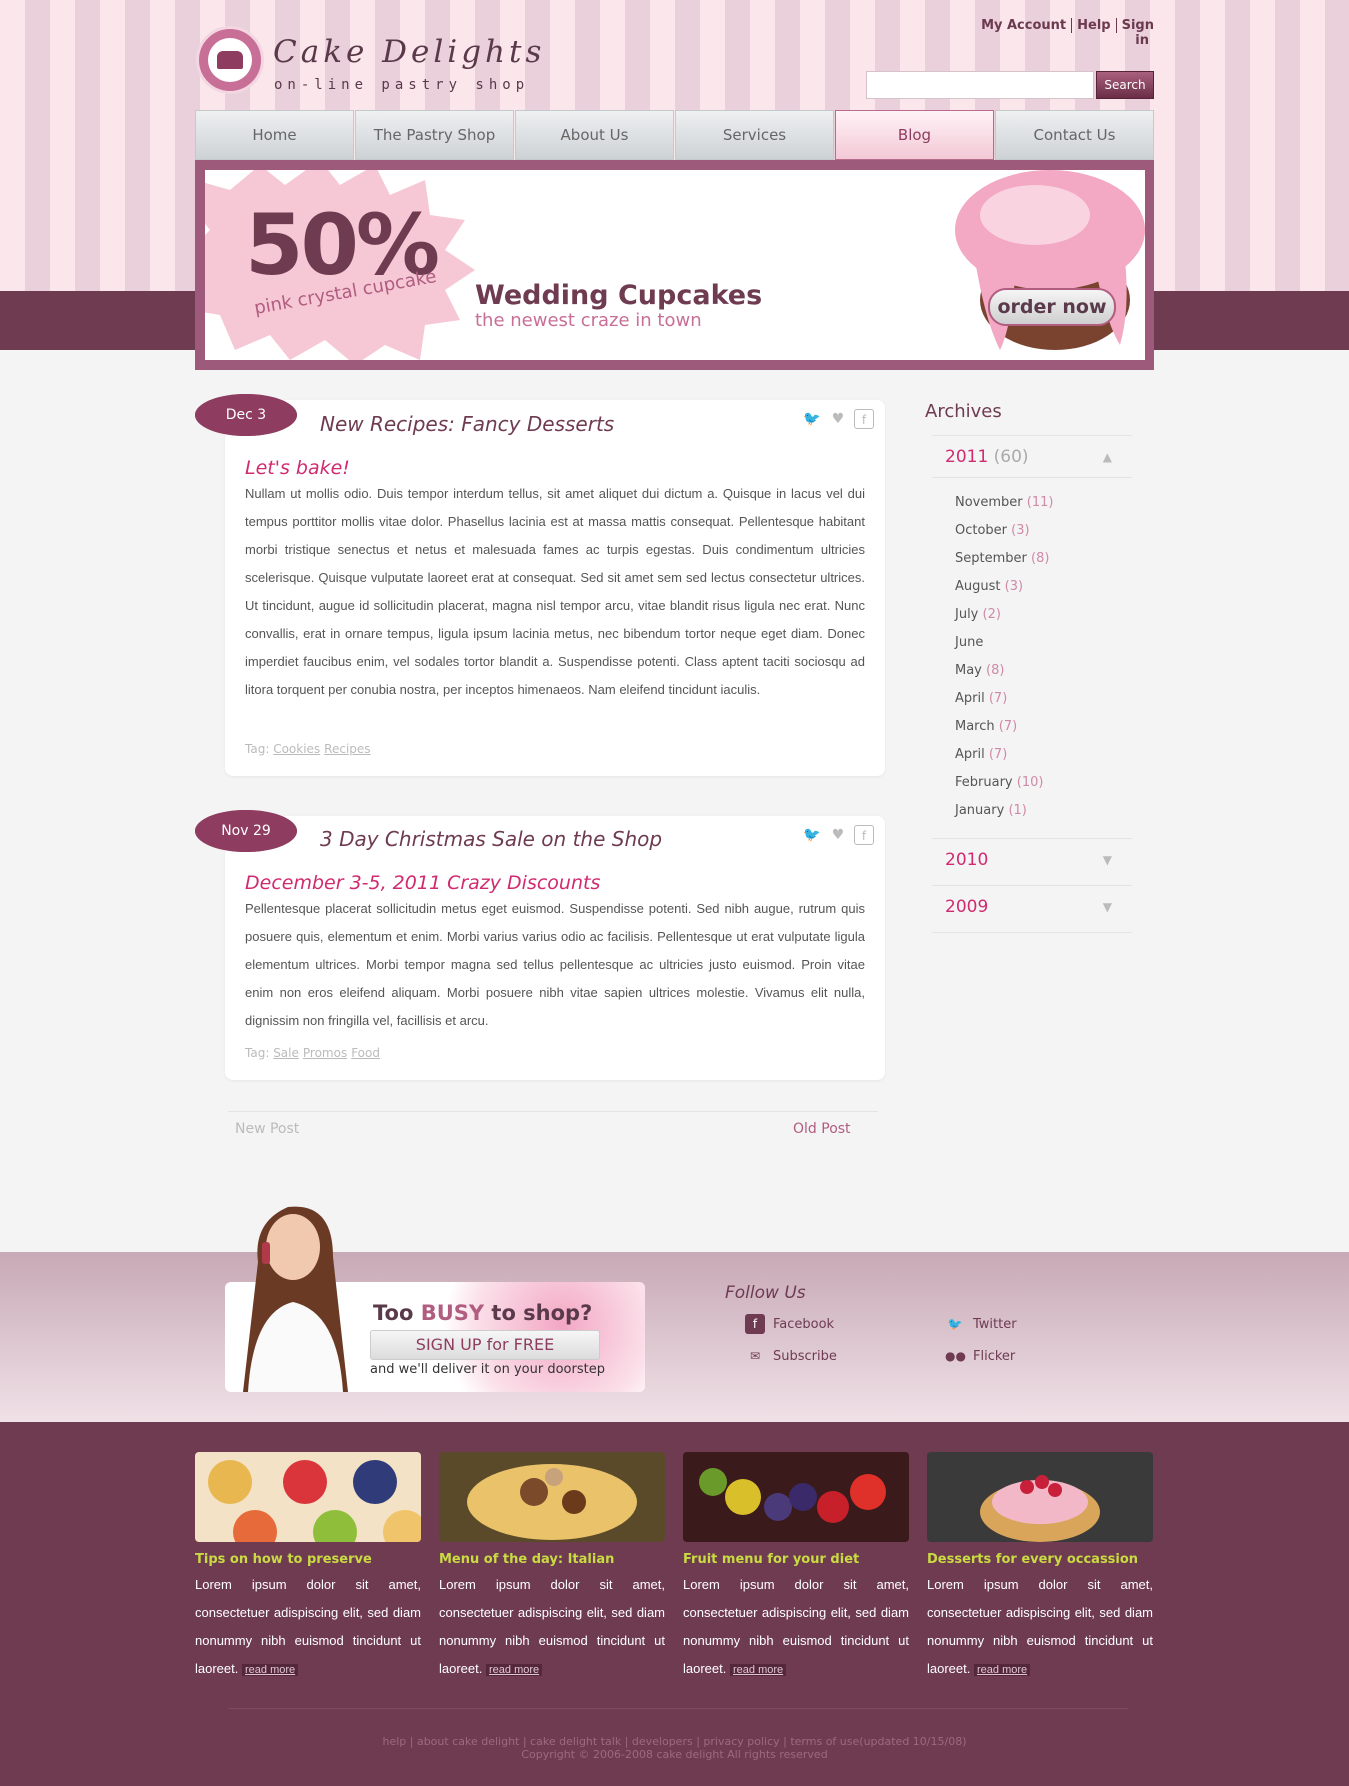 The width and height of the screenshot is (1349, 1786). I want to click on nav-blog: Blog, so click(914, 135).